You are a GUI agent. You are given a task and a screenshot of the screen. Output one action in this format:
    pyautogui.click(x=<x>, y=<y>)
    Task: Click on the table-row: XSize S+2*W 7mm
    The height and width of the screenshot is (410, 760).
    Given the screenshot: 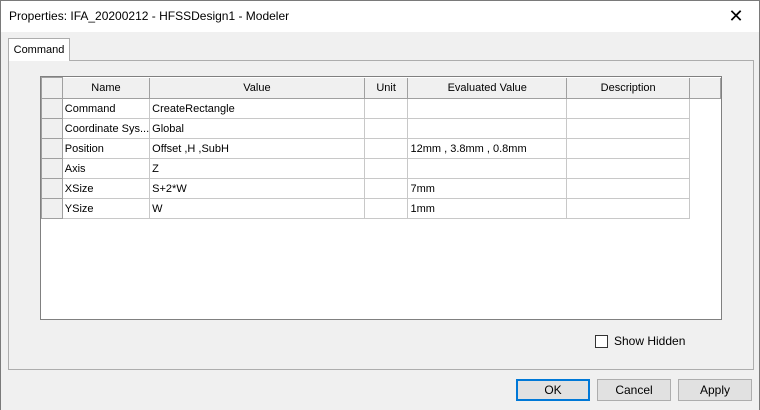 What is the action you would take?
    pyautogui.click(x=381, y=188)
    